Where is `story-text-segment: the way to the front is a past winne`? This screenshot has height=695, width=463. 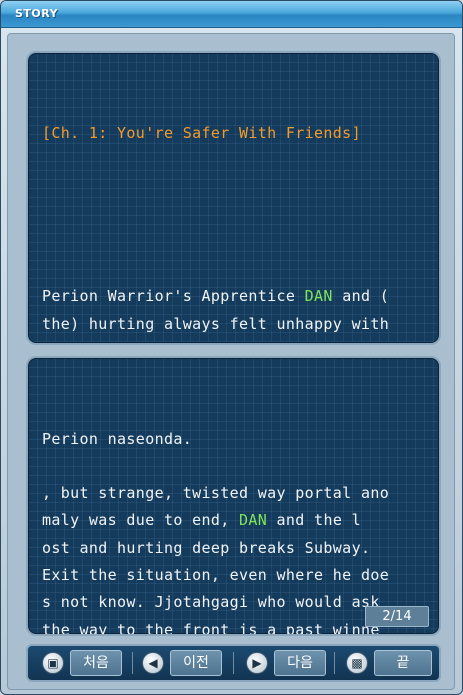
story-text-segment: the way to the front is a past winne is located at coordinates (211, 628).